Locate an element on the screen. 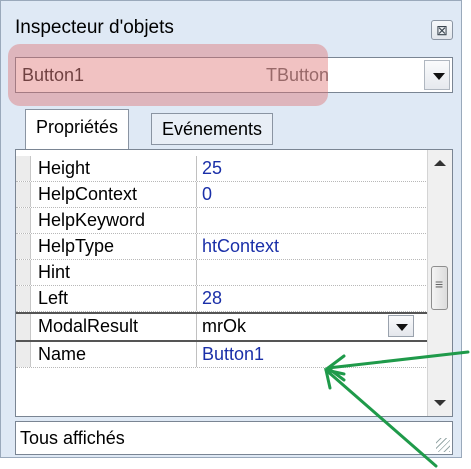  property-name: Left is located at coordinates (53, 298).